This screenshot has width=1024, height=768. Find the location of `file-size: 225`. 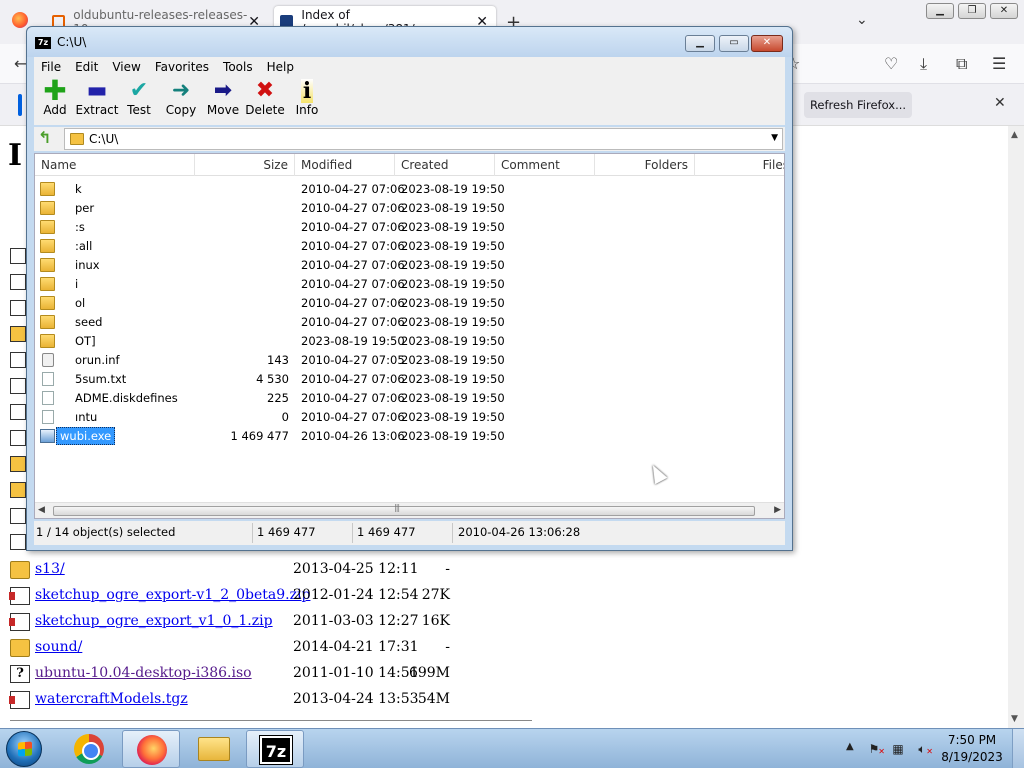

file-size: 225 is located at coordinates (278, 398).